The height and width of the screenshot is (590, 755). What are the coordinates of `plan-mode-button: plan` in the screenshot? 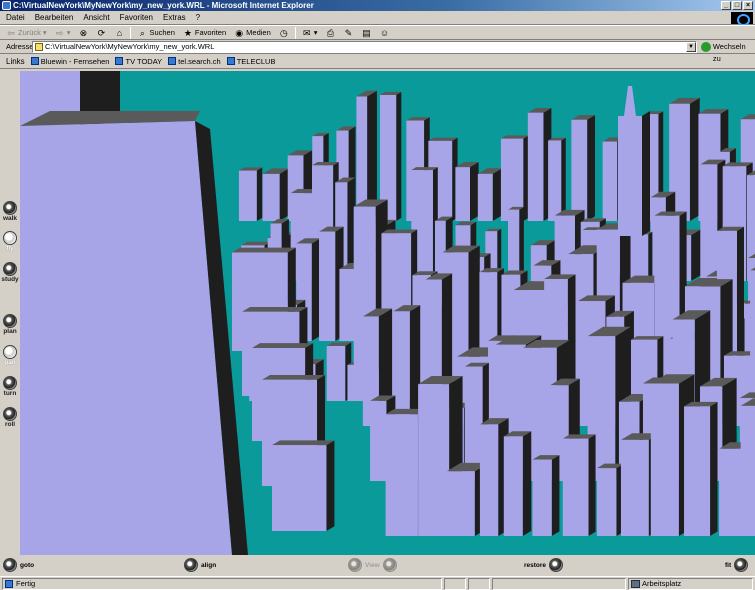 It's located at (10, 325).